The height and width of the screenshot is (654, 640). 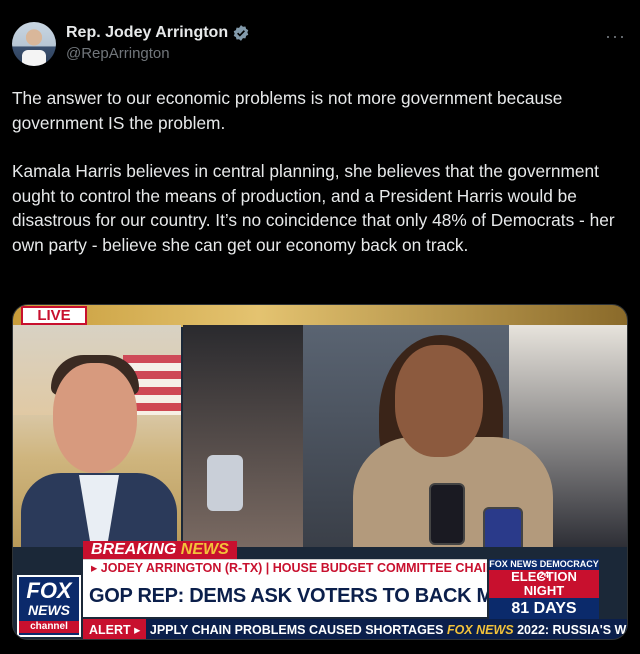 I want to click on live-badge: LIVE, so click(x=54, y=315).